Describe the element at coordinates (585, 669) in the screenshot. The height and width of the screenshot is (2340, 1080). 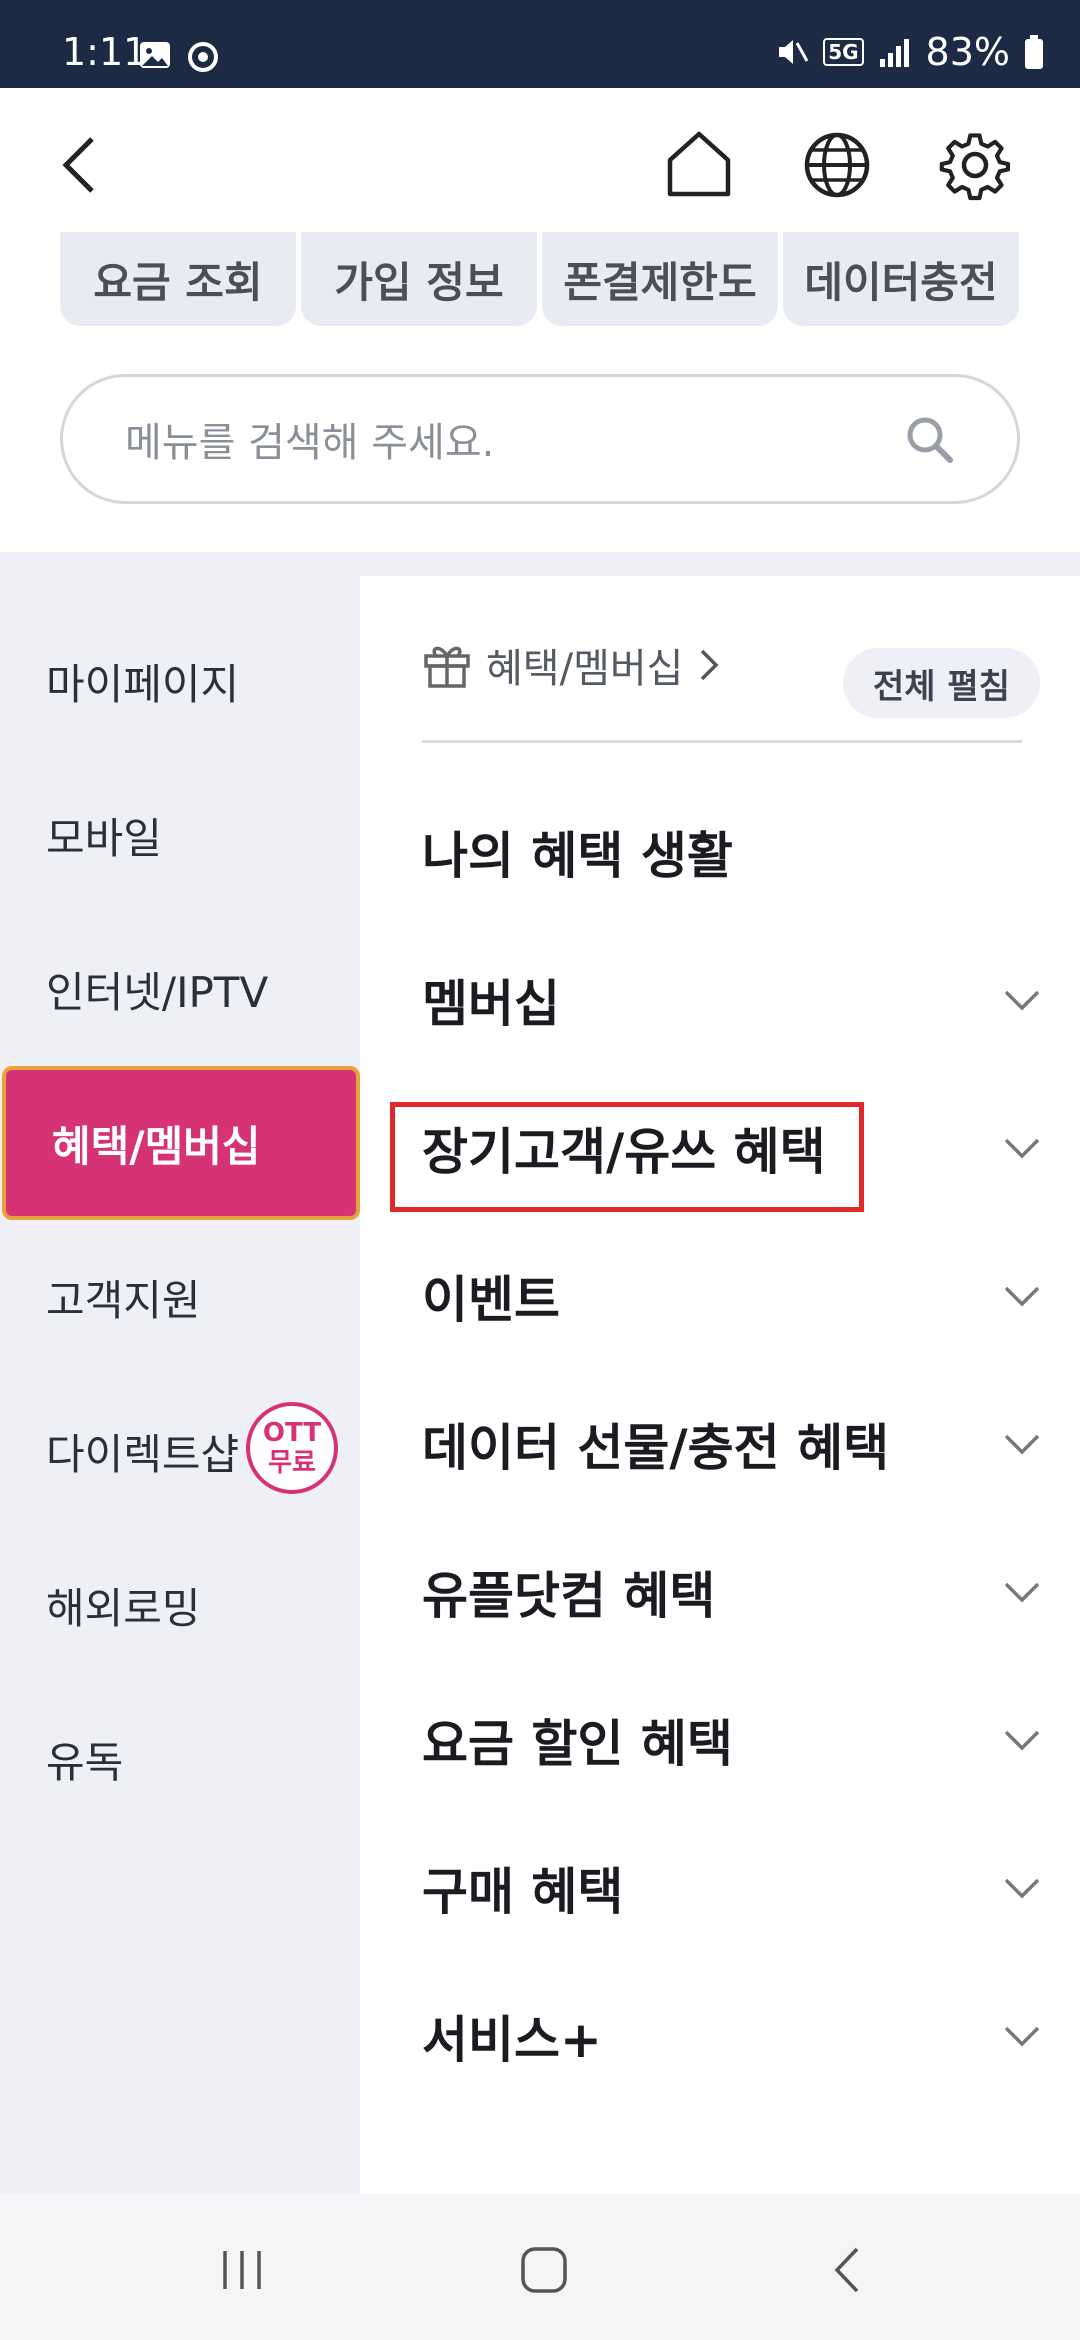
I see `breadcrumb-label: 혜택/멤버십` at that location.